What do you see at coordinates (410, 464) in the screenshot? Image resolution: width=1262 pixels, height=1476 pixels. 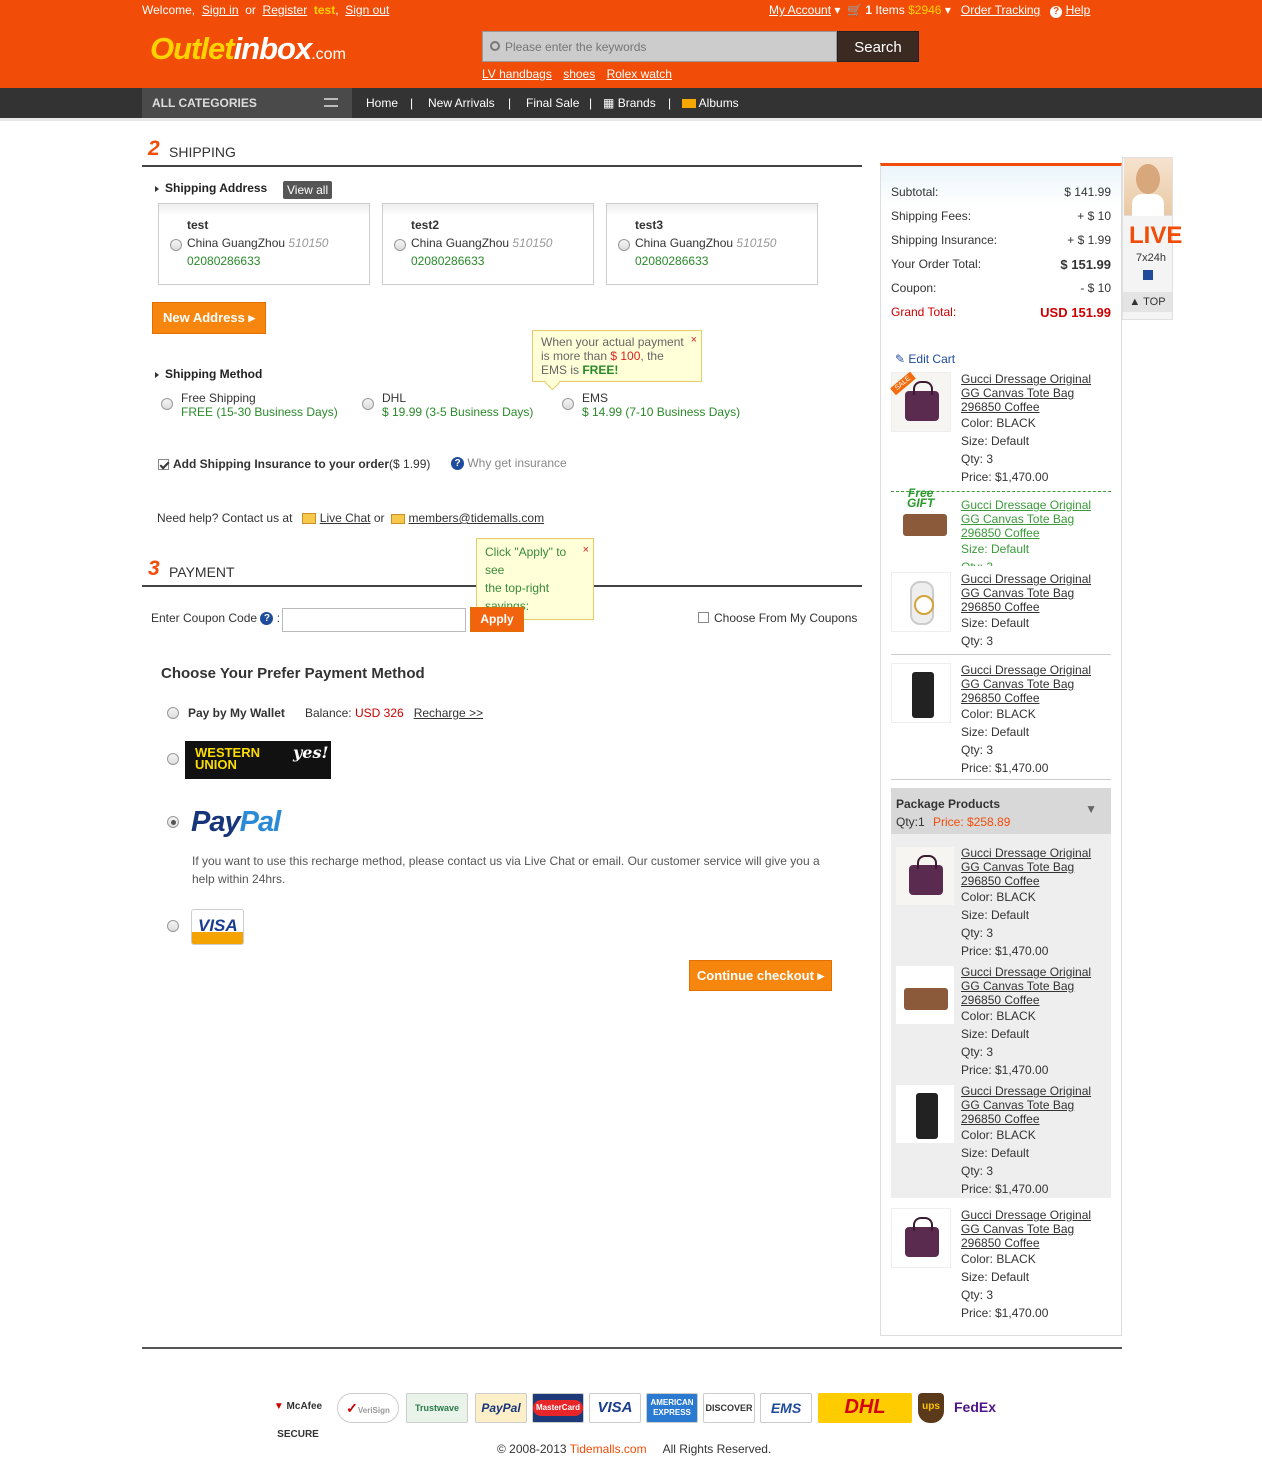 I see `insurance-amount: ($ 1.99)` at bounding box center [410, 464].